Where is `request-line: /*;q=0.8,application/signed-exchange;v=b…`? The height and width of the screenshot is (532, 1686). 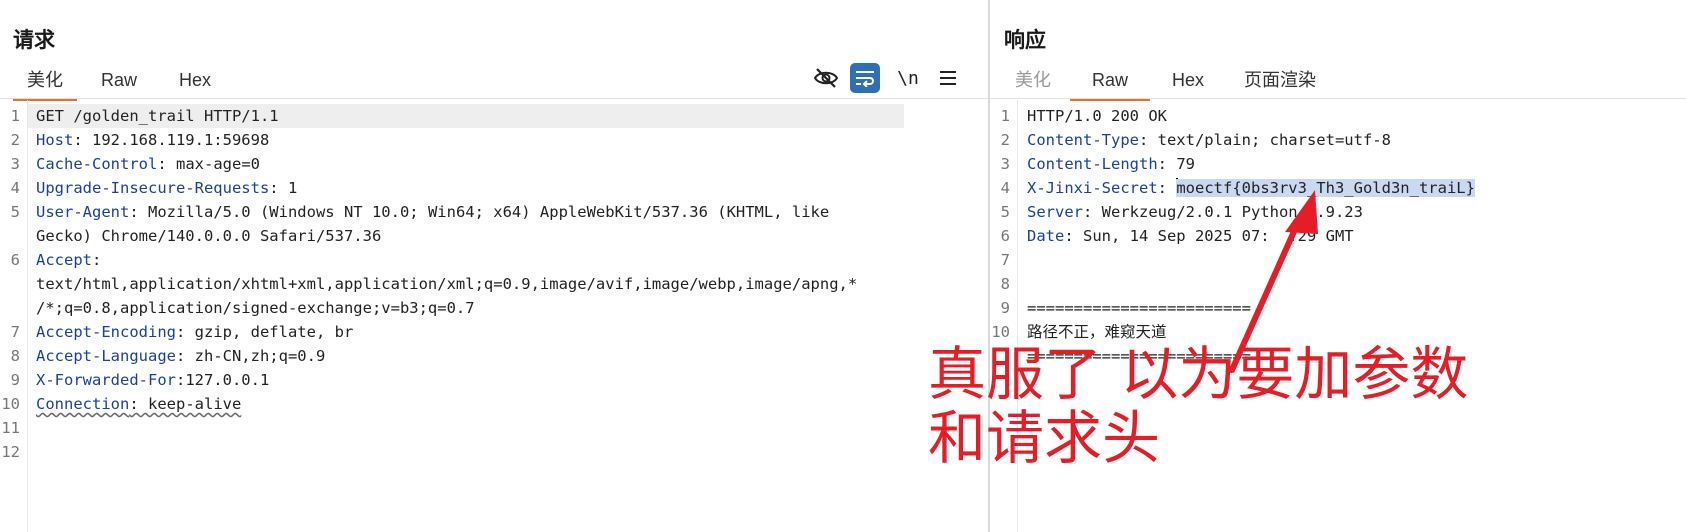
request-line: /*;q=0.8,application/signed-exchange;v=b… is located at coordinates (255, 308).